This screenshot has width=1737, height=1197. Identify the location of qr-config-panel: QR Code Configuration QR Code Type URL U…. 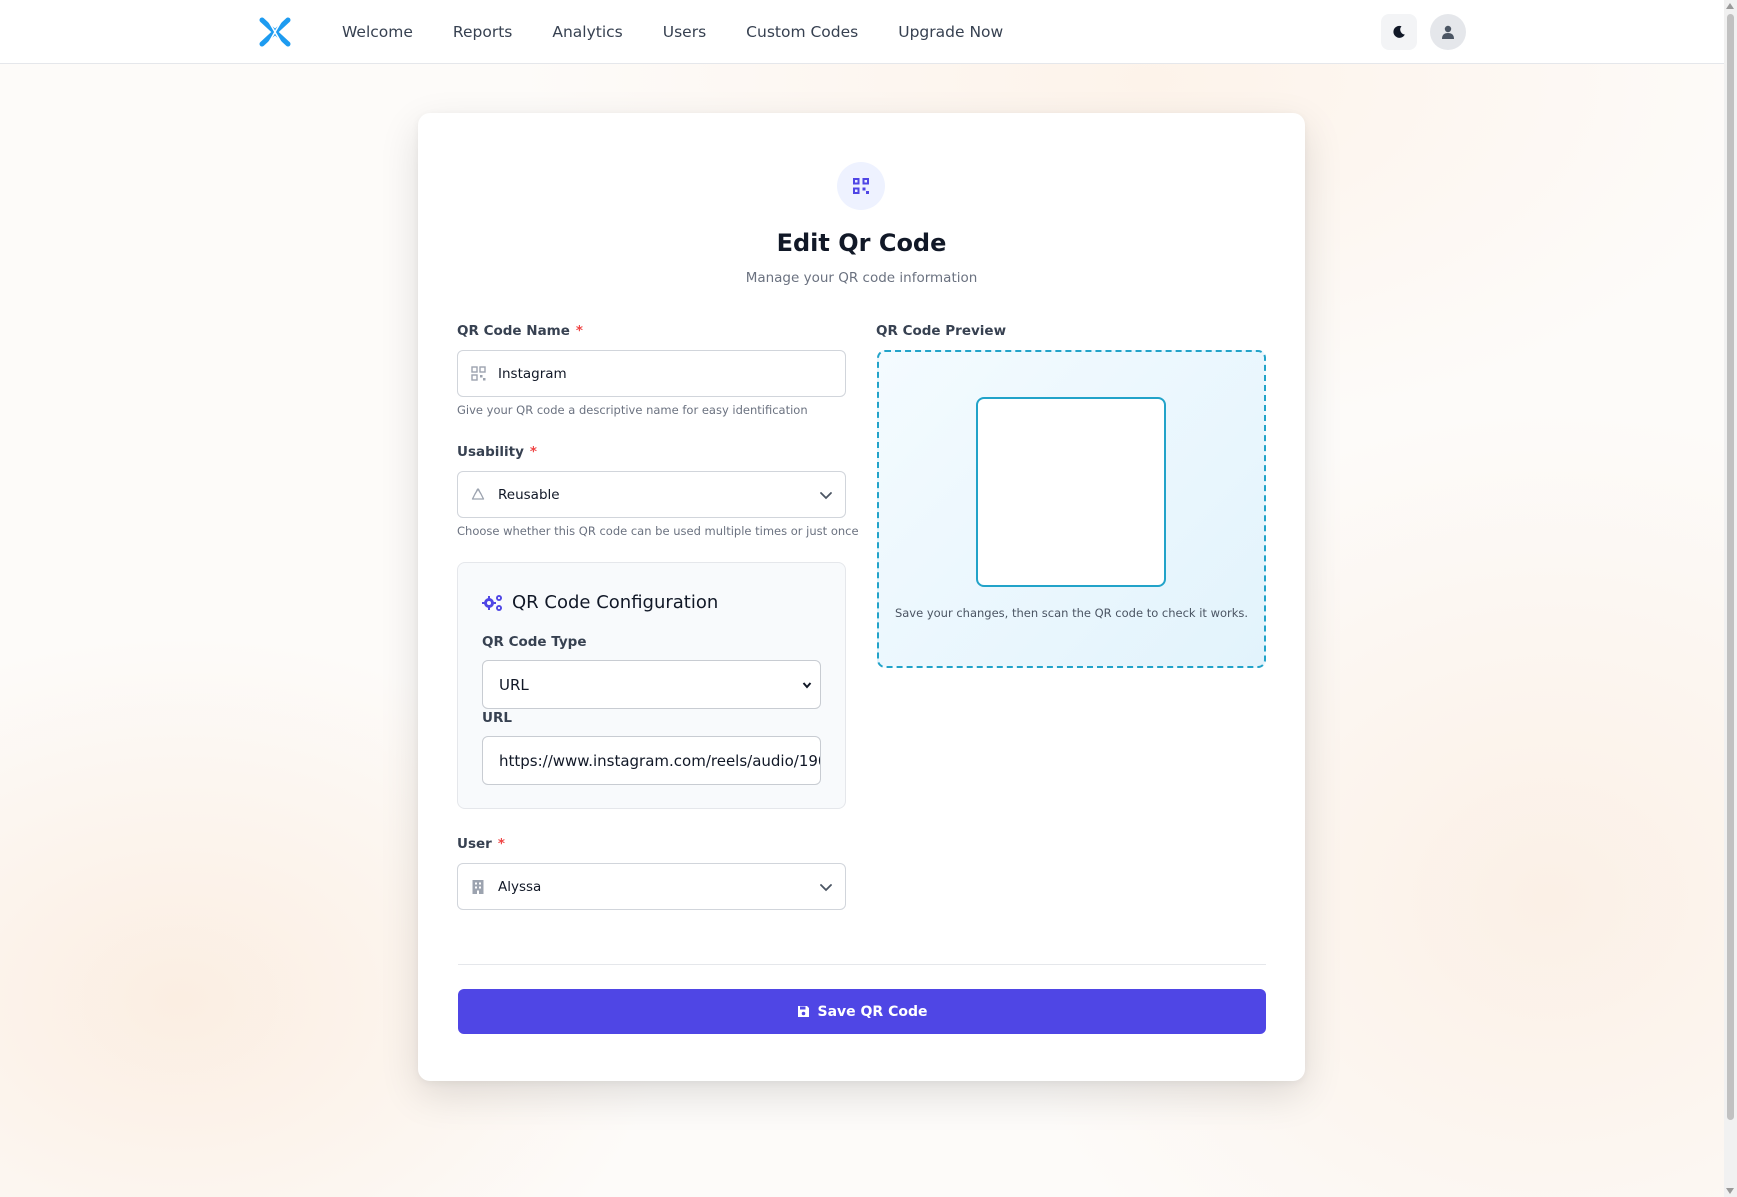
(651, 685).